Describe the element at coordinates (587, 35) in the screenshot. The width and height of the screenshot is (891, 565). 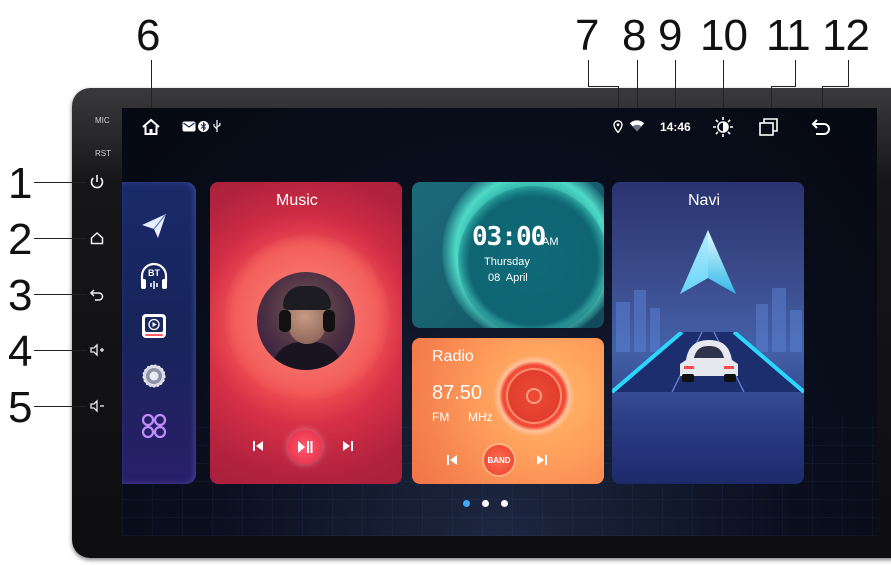
I see `callout-7: 7` at that location.